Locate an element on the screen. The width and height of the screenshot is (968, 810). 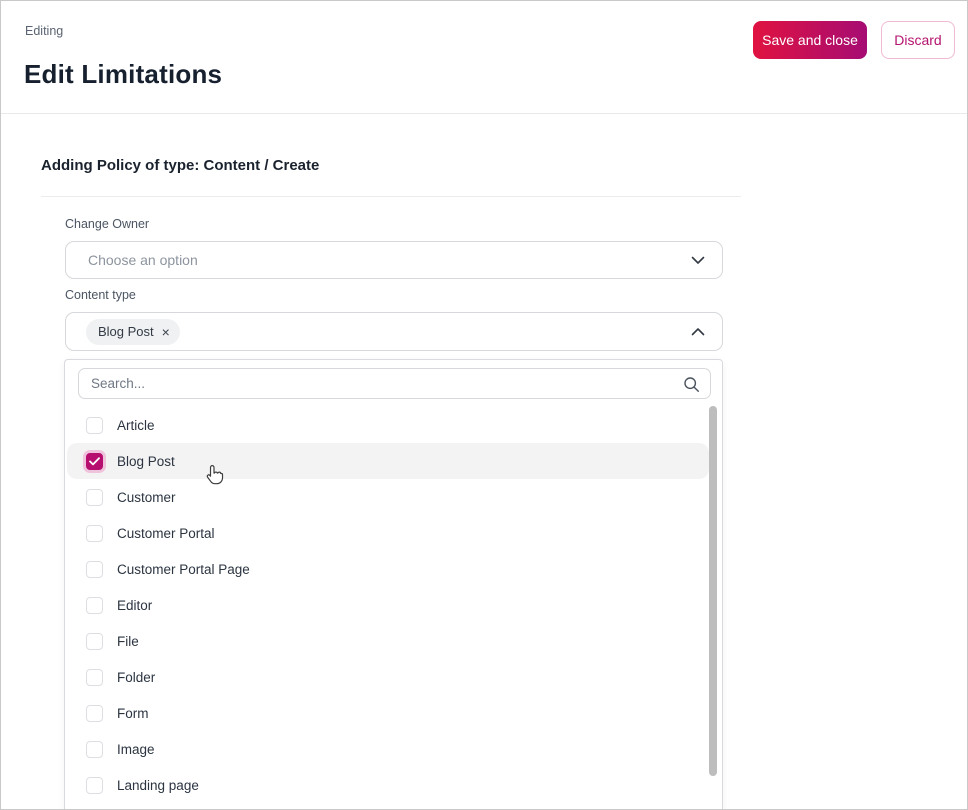
chip-remove-icon: × is located at coordinates (166, 332).